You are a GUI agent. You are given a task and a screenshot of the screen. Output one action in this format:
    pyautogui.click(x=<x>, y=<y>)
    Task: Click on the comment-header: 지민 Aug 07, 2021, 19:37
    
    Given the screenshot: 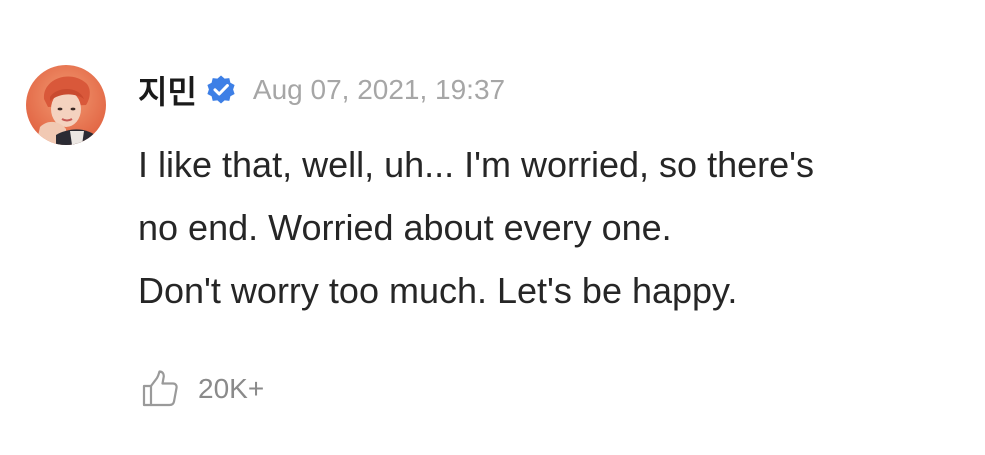 What is the action you would take?
    pyautogui.click(x=321, y=90)
    